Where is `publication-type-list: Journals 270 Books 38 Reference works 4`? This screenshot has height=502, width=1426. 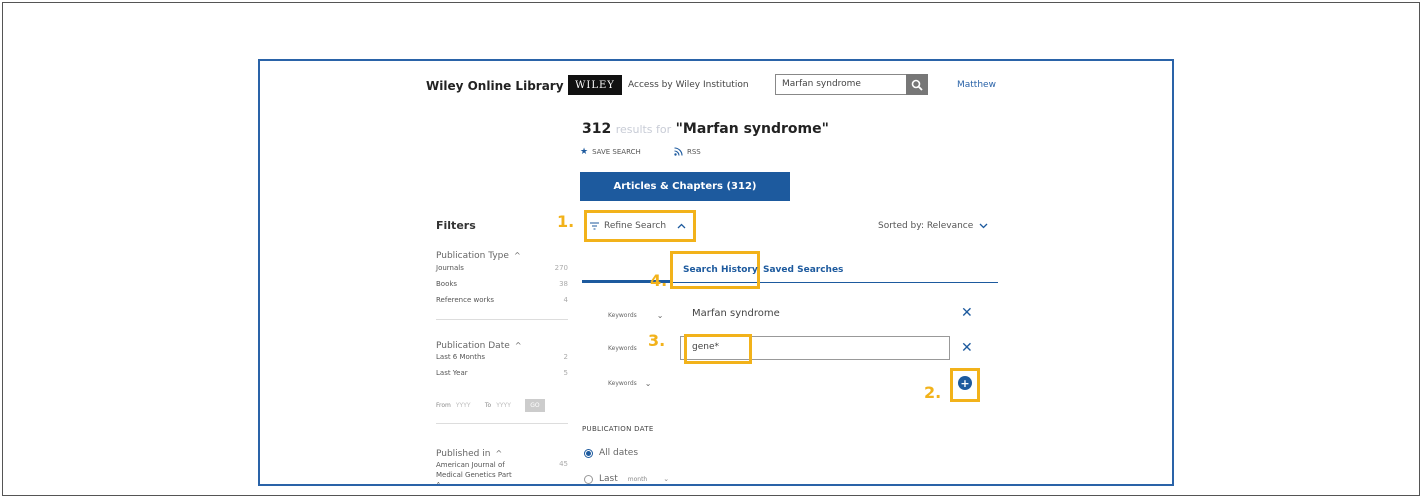
publication-type-list: Journals 270 Books 38 Reference works 4 is located at coordinates (502, 288).